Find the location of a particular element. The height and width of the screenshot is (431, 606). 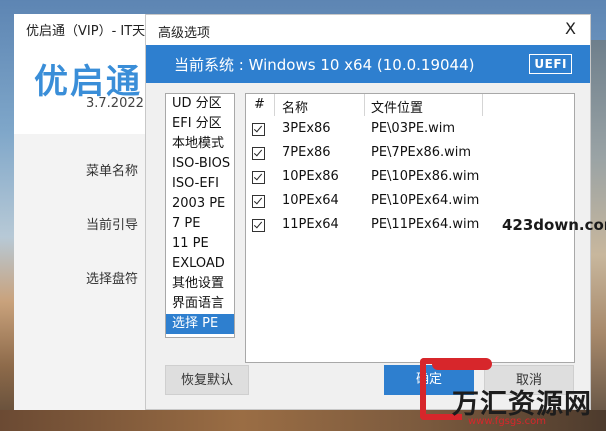

pe-path: PE\11PEx64.wim is located at coordinates (425, 224).